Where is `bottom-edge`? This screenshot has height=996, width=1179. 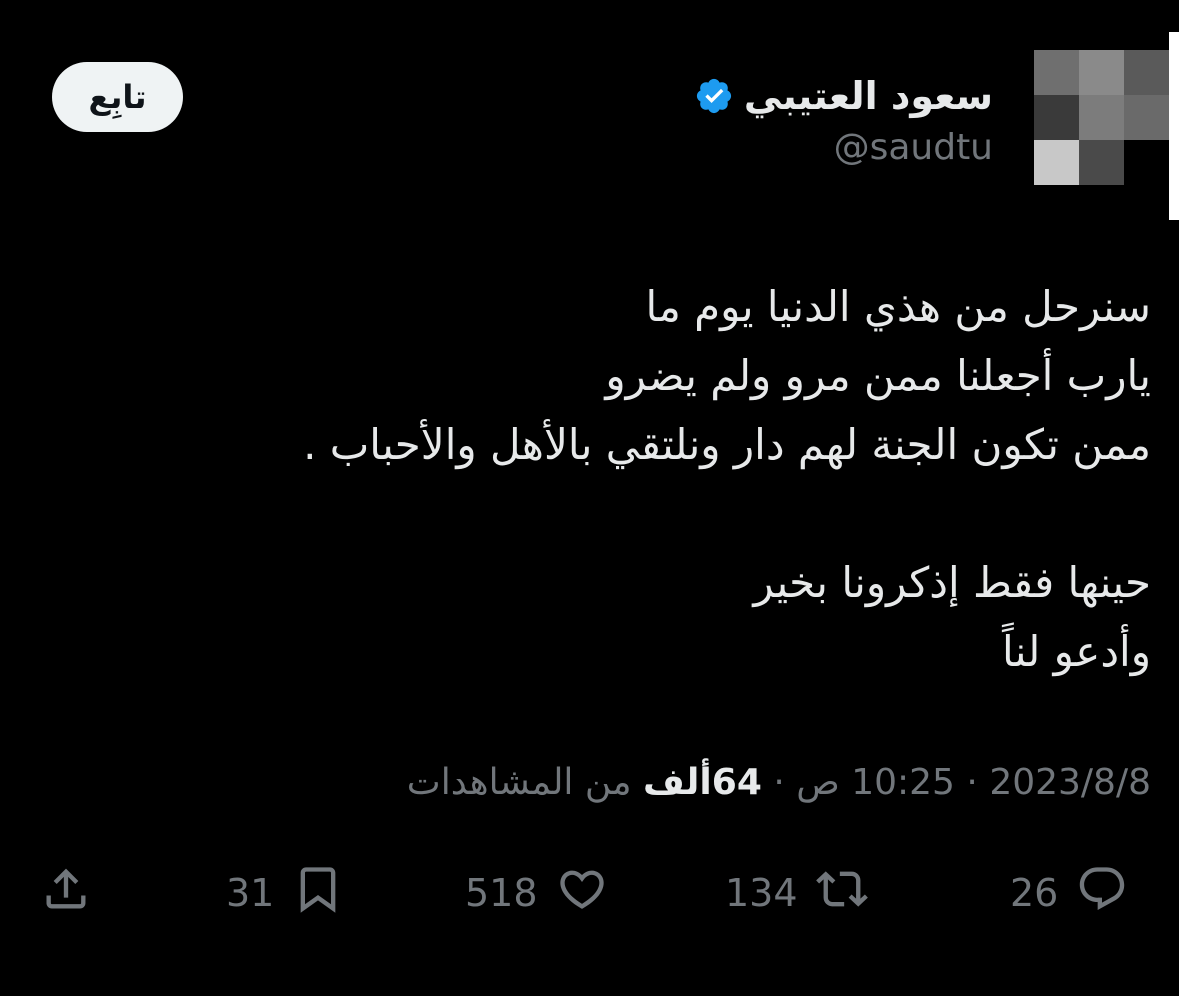 bottom-edge is located at coordinates (589, 993).